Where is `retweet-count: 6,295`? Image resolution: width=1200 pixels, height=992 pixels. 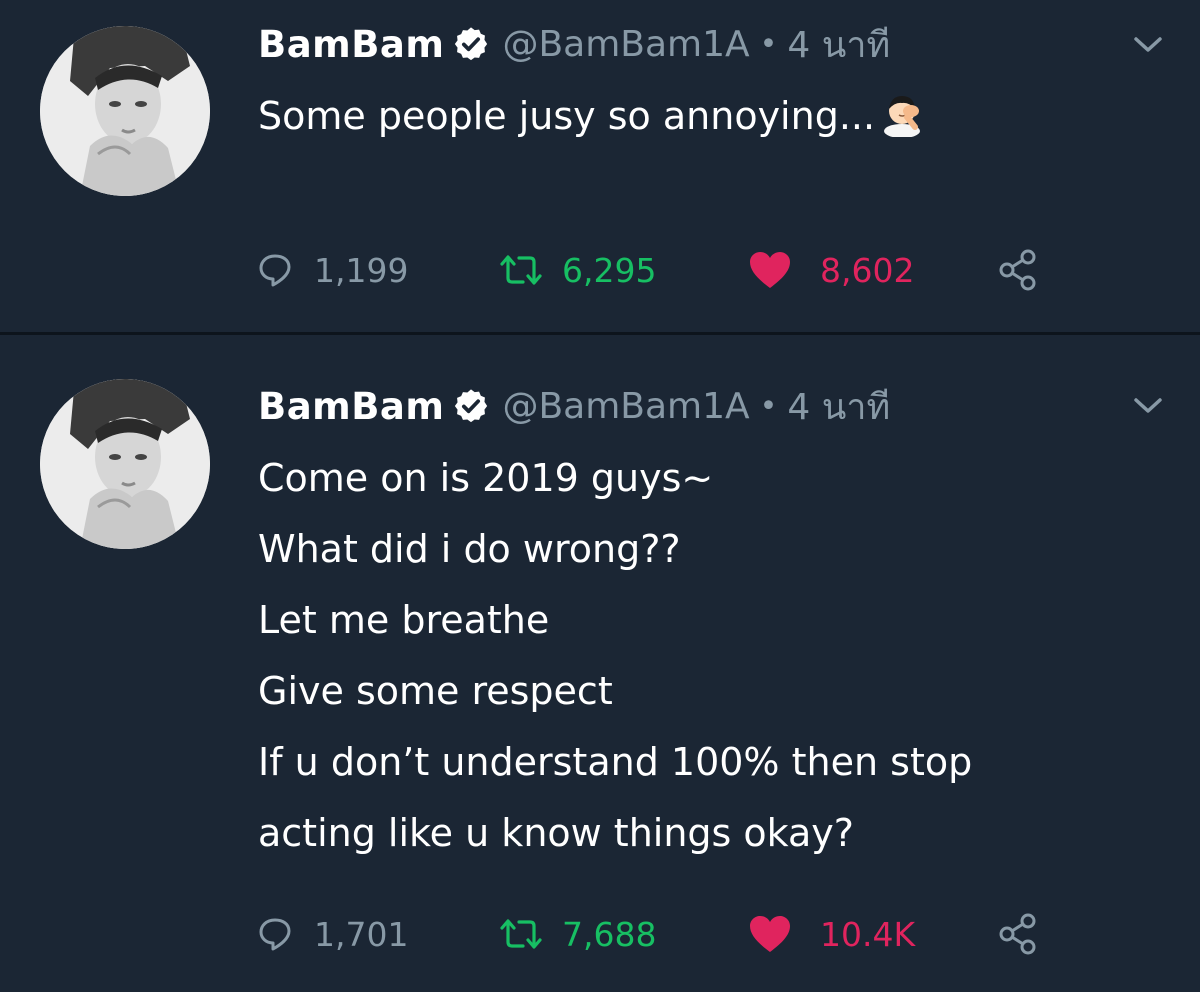
retweet-count: 6,295 is located at coordinates (609, 270).